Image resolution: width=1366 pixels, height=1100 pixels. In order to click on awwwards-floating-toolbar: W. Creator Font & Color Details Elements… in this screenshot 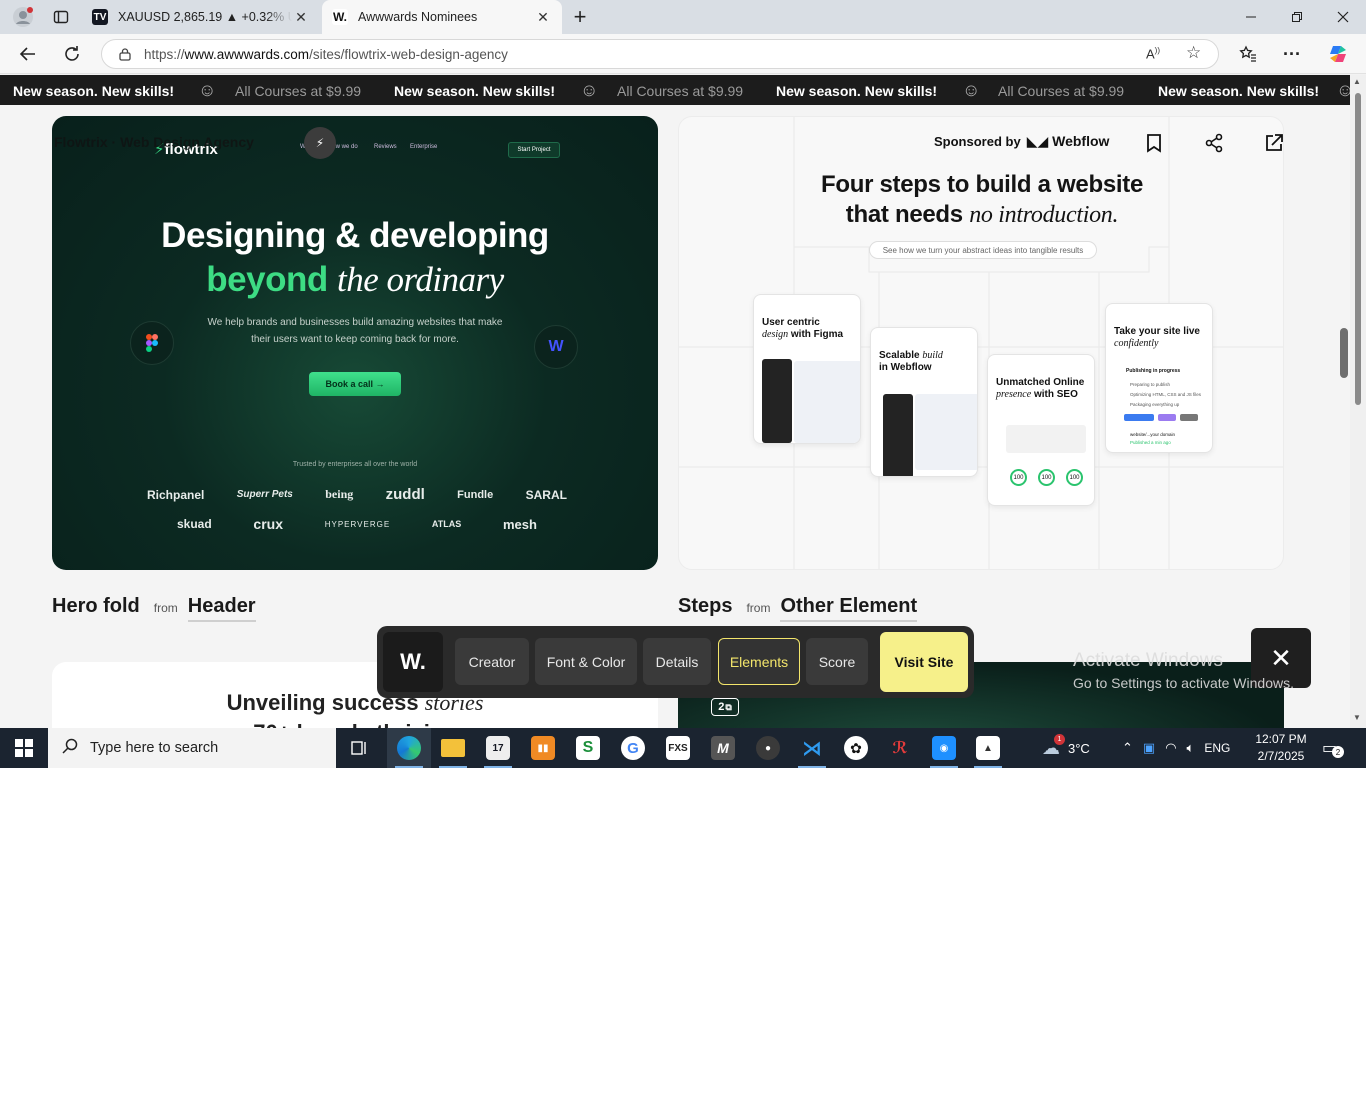, I will do `click(675, 662)`.